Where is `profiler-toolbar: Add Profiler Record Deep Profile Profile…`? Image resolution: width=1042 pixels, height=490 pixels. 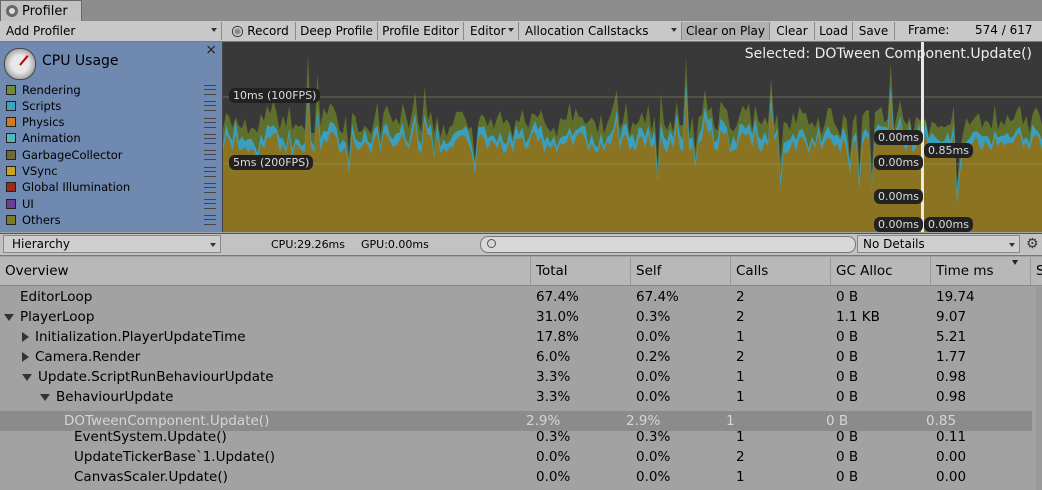
profiler-toolbar: Add Profiler Record Deep Profile Profile… is located at coordinates (521, 31).